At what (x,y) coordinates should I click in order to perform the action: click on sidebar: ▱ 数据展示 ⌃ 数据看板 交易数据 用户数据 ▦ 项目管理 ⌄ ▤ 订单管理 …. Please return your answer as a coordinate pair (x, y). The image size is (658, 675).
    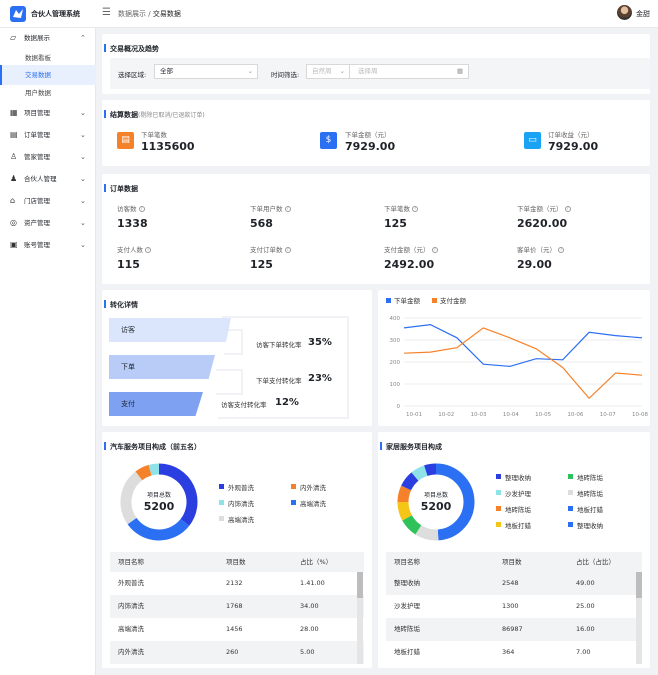
    Looking at the image, I should click on (48, 351).